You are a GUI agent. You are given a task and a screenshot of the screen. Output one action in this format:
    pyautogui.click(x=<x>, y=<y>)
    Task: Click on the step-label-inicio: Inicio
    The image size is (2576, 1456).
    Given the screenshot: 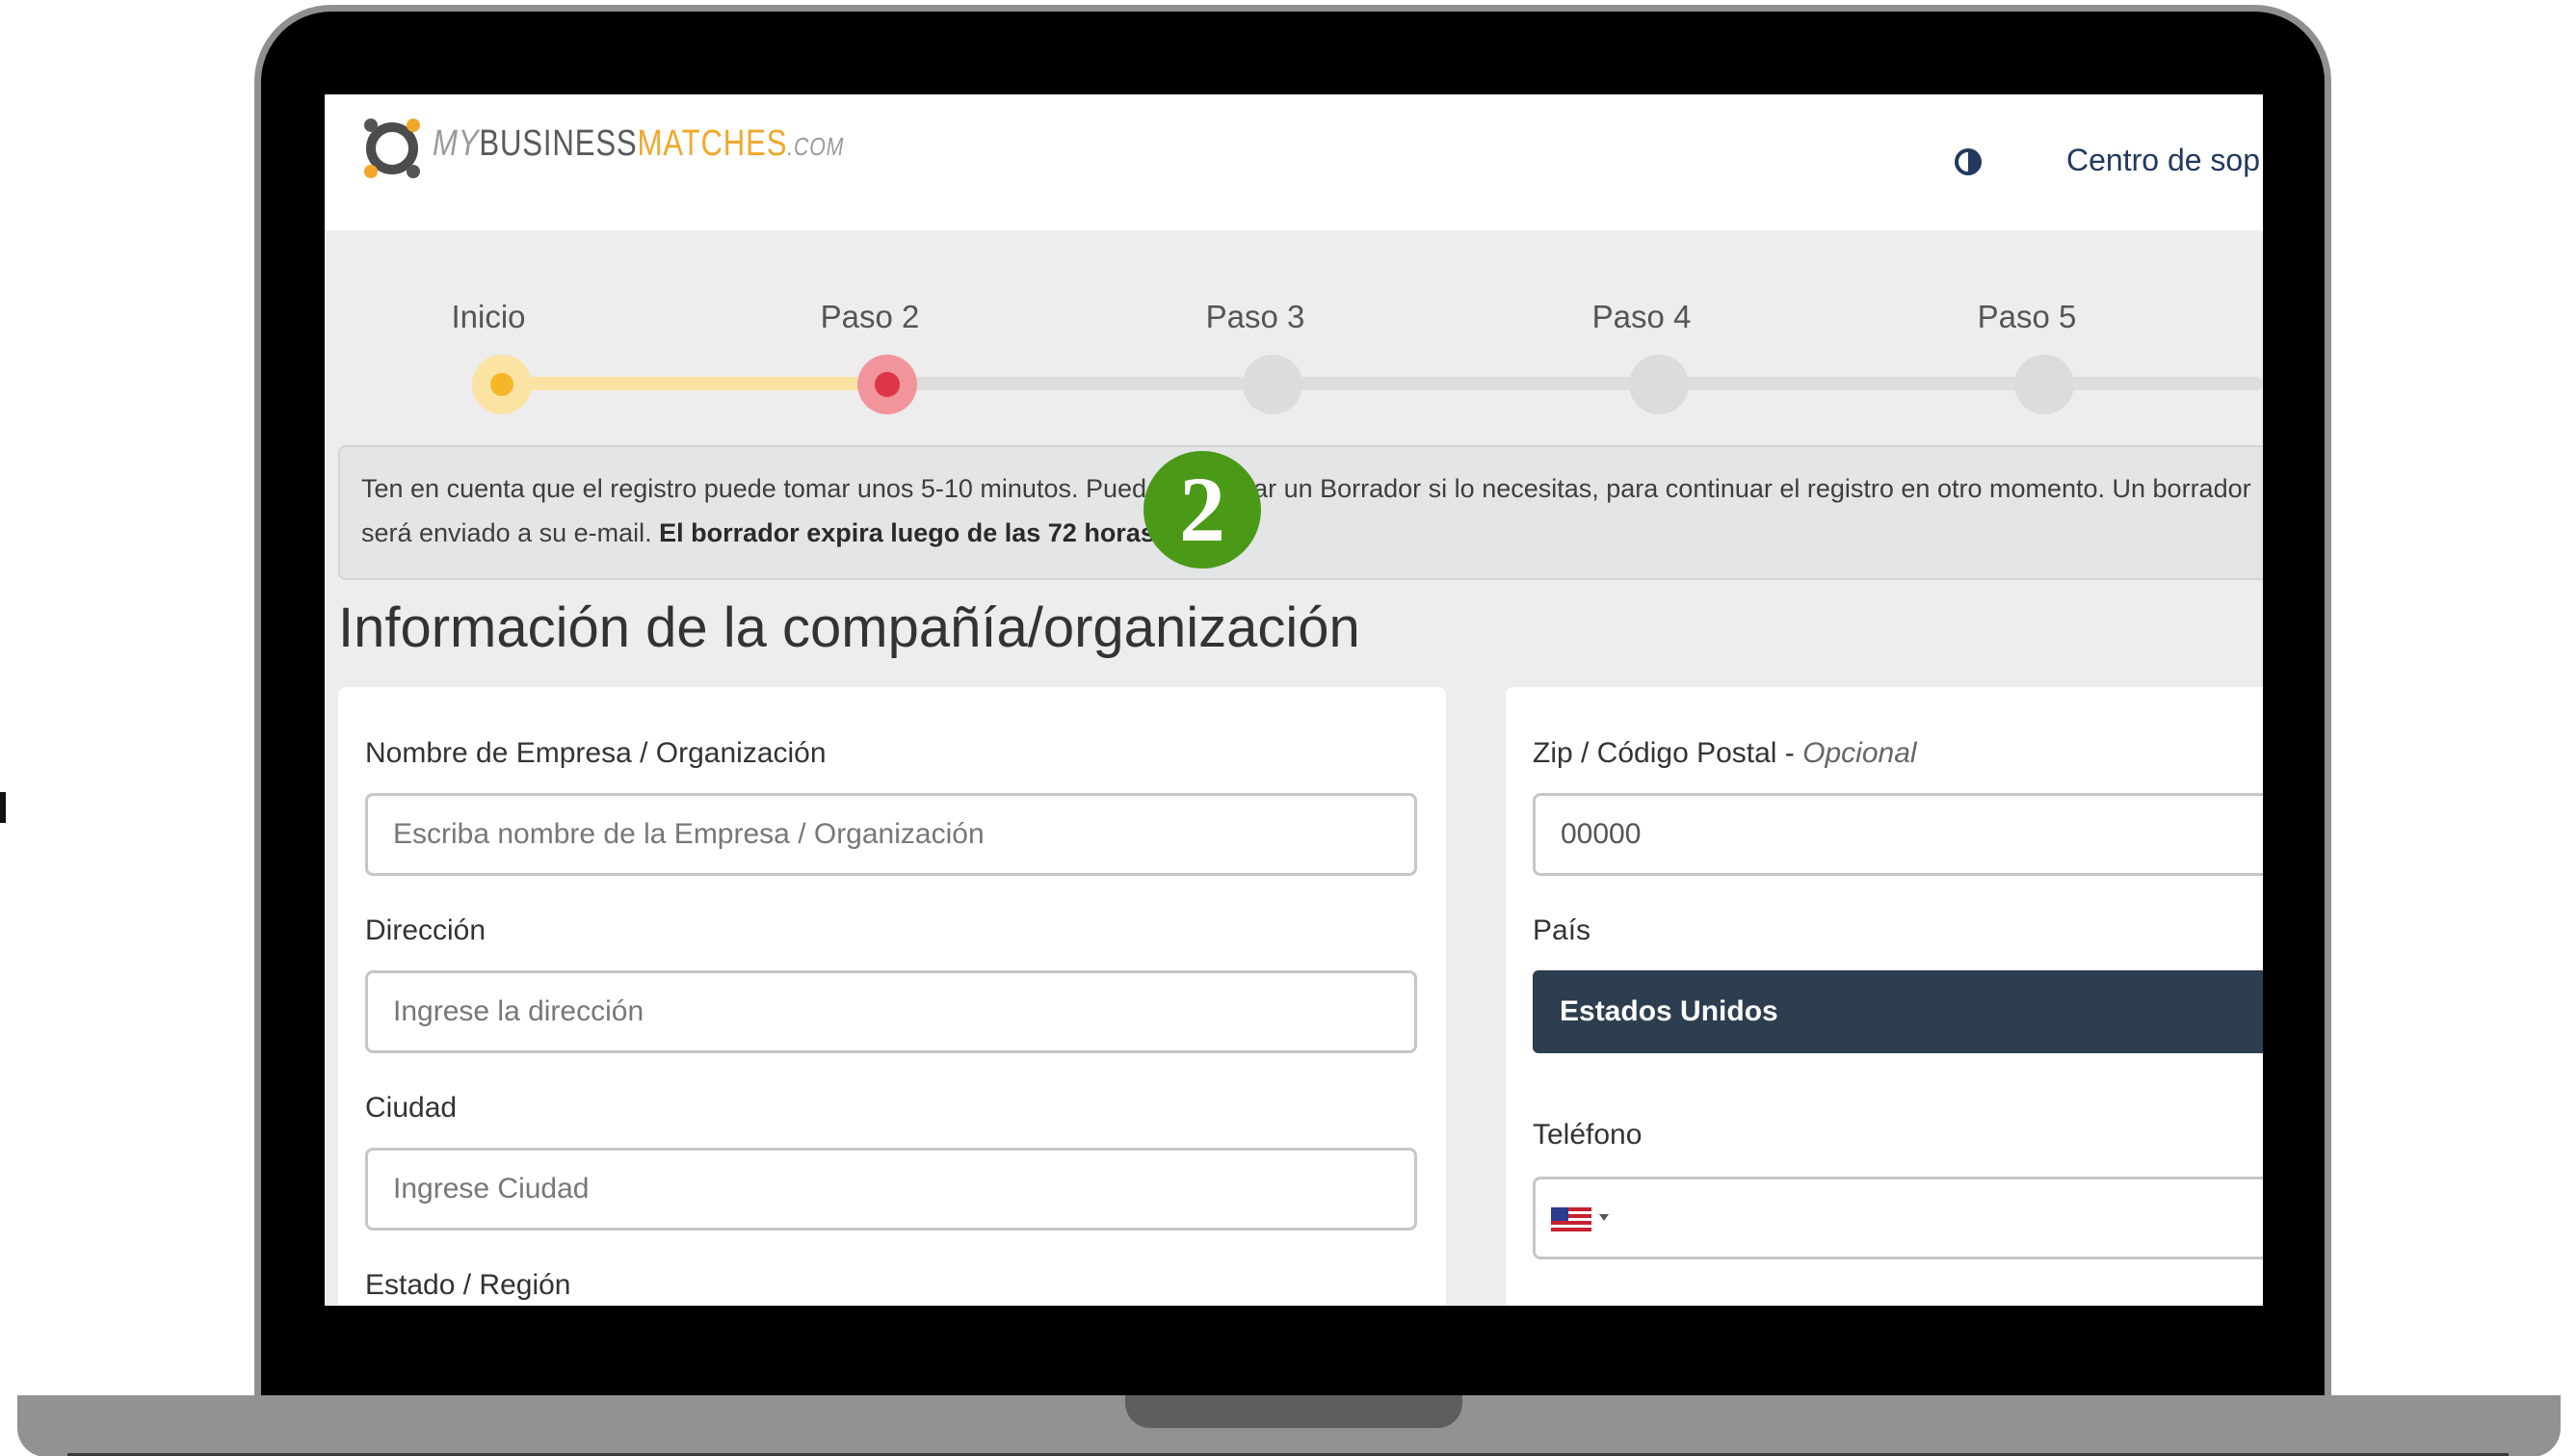 What is the action you would take?
    pyautogui.click(x=489, y=316)
    